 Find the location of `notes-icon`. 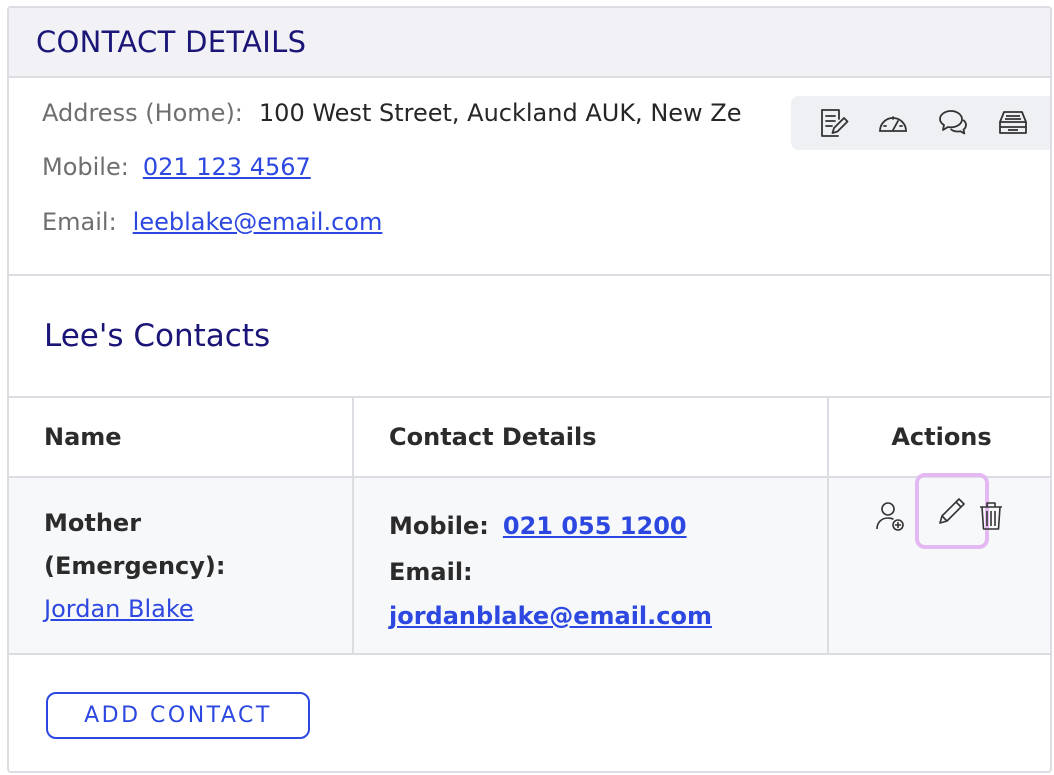

notes-icon is located at coordinates (833, 123).